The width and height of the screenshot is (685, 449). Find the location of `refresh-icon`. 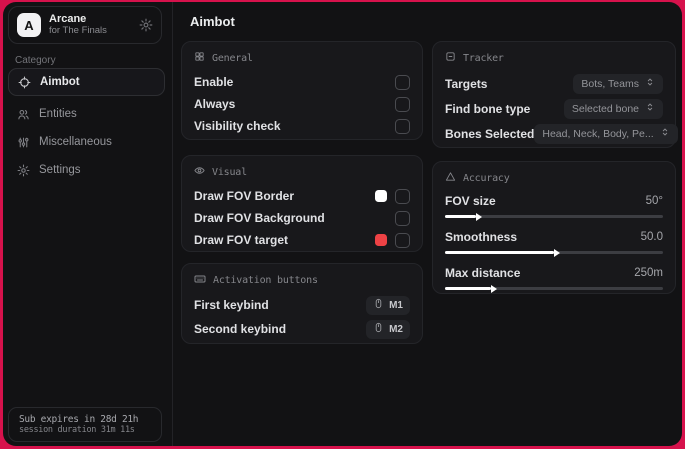

refresh-icon is located at coordinates (146, 25).